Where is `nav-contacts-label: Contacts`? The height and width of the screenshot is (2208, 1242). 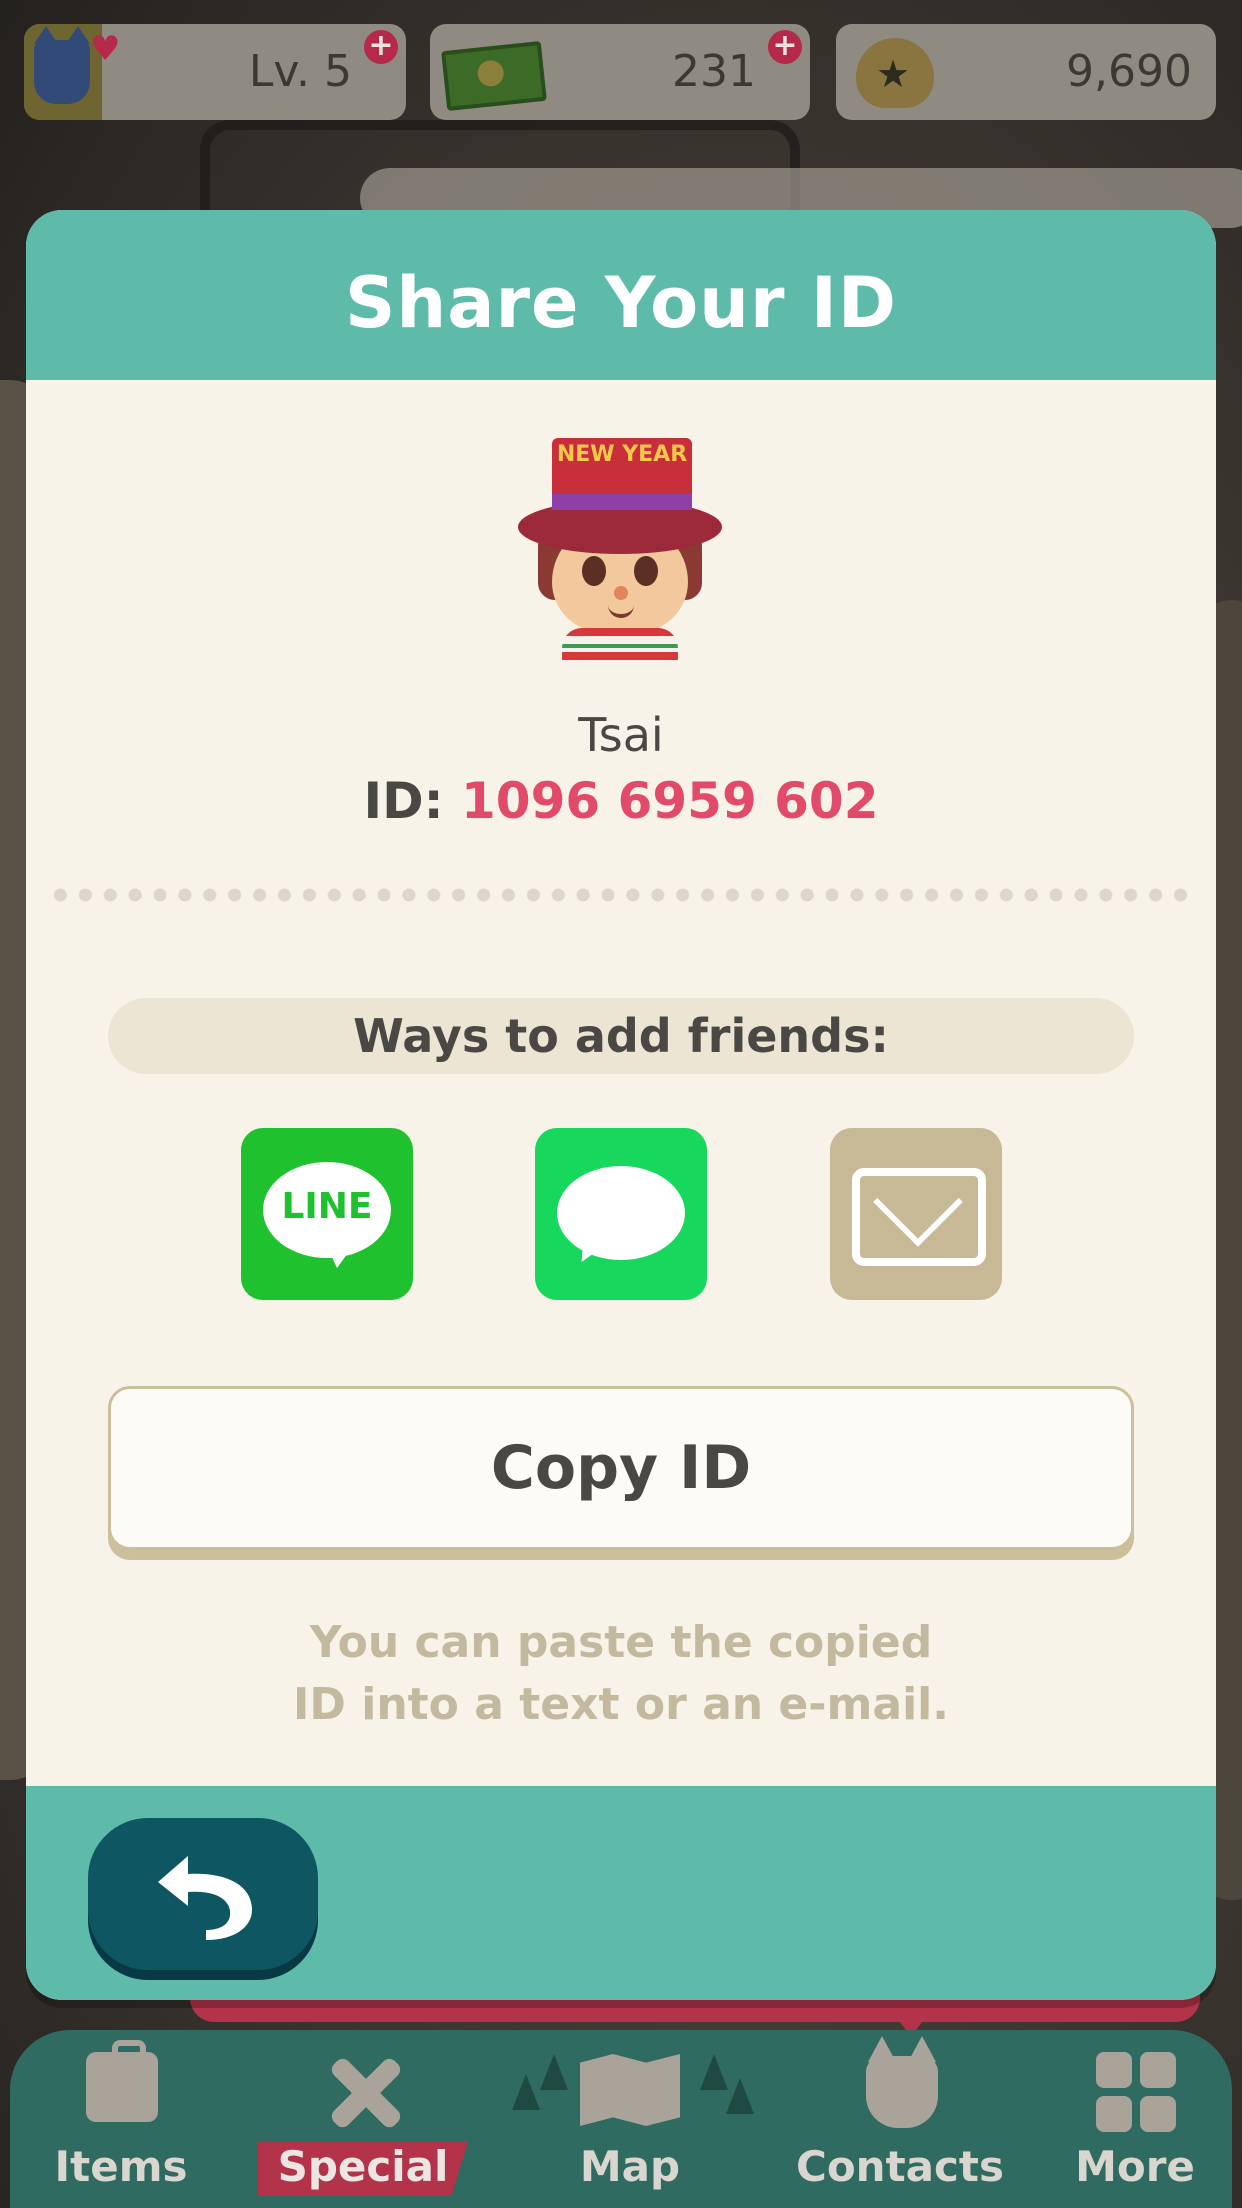
nav-contacts-label: Contacts is located at coordinates (900, 2166).